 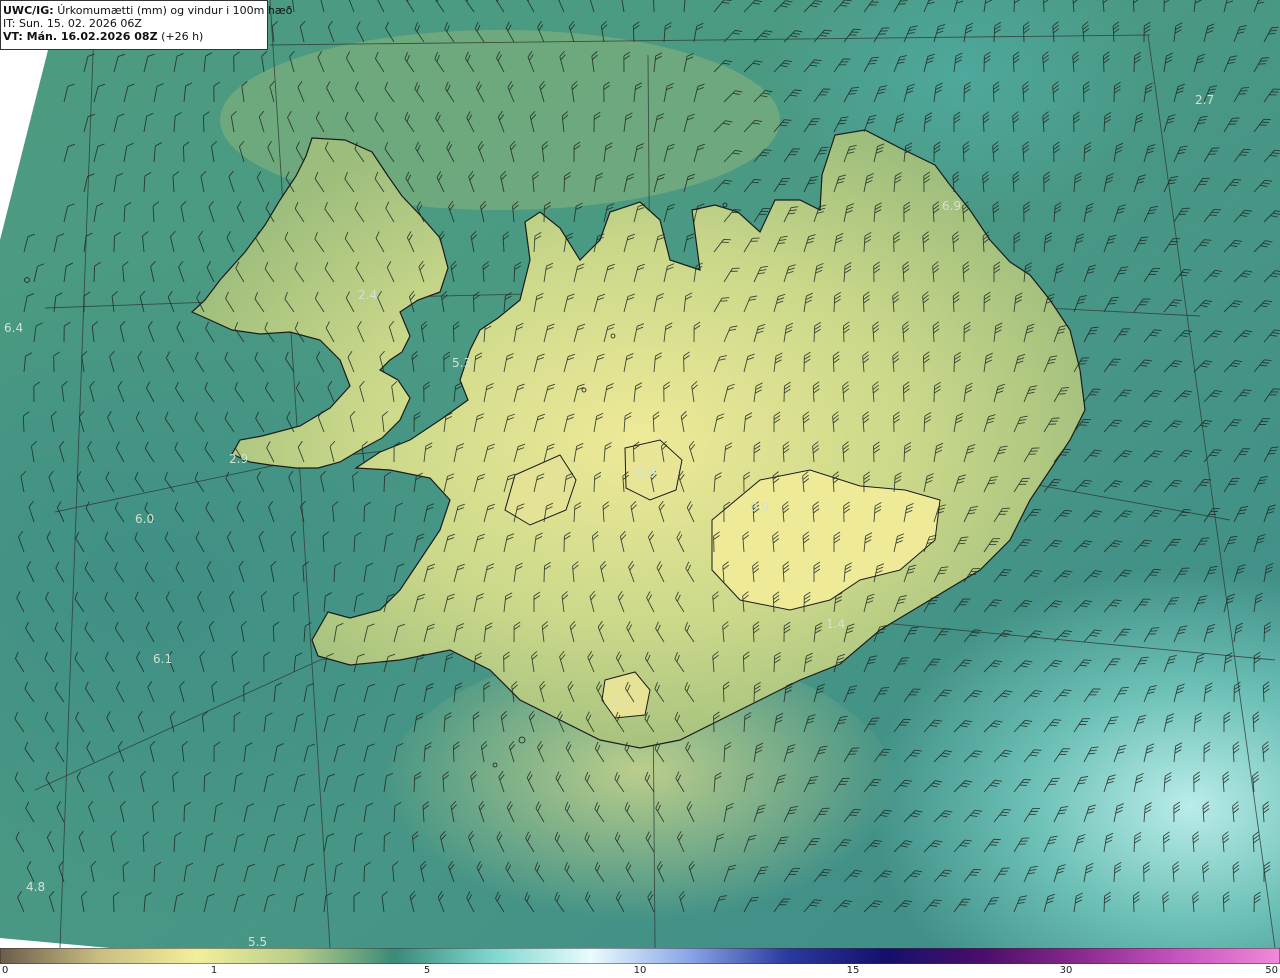 What do you see at coordinates (13, 328) in the screenshot?
I see `value-label: 6.4` at bounding box center [13, 328].